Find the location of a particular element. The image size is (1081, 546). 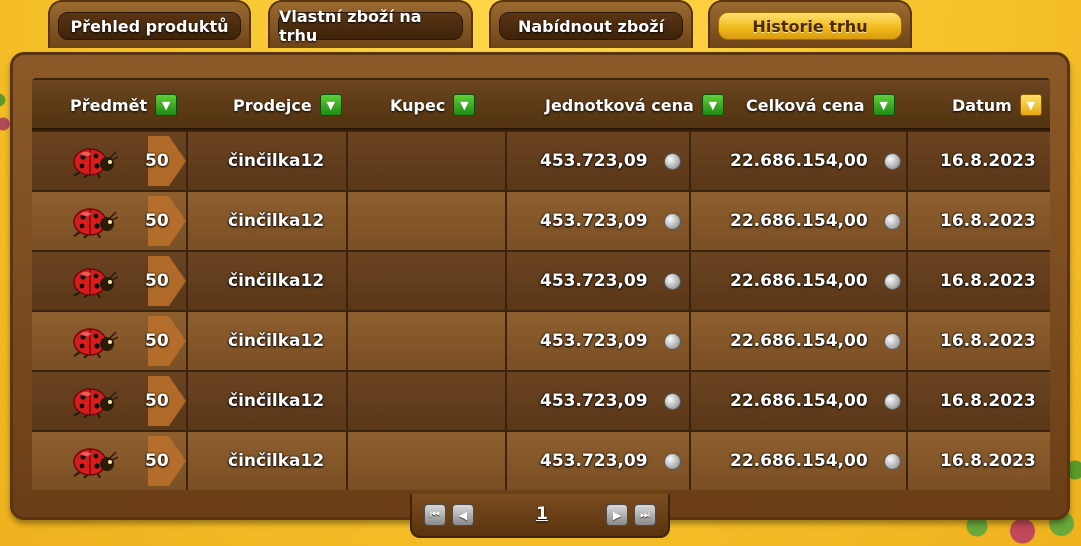

tab-label: Historie trhu is located at coordinates (810, 26).